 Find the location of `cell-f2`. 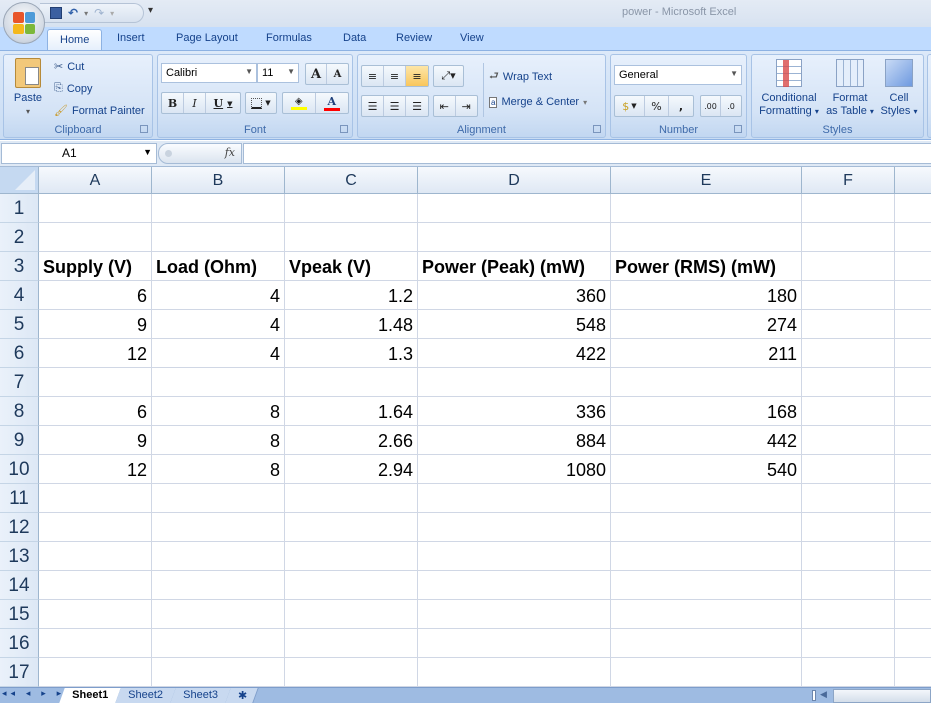

cell-f2 is located at coordinates (848, 237).